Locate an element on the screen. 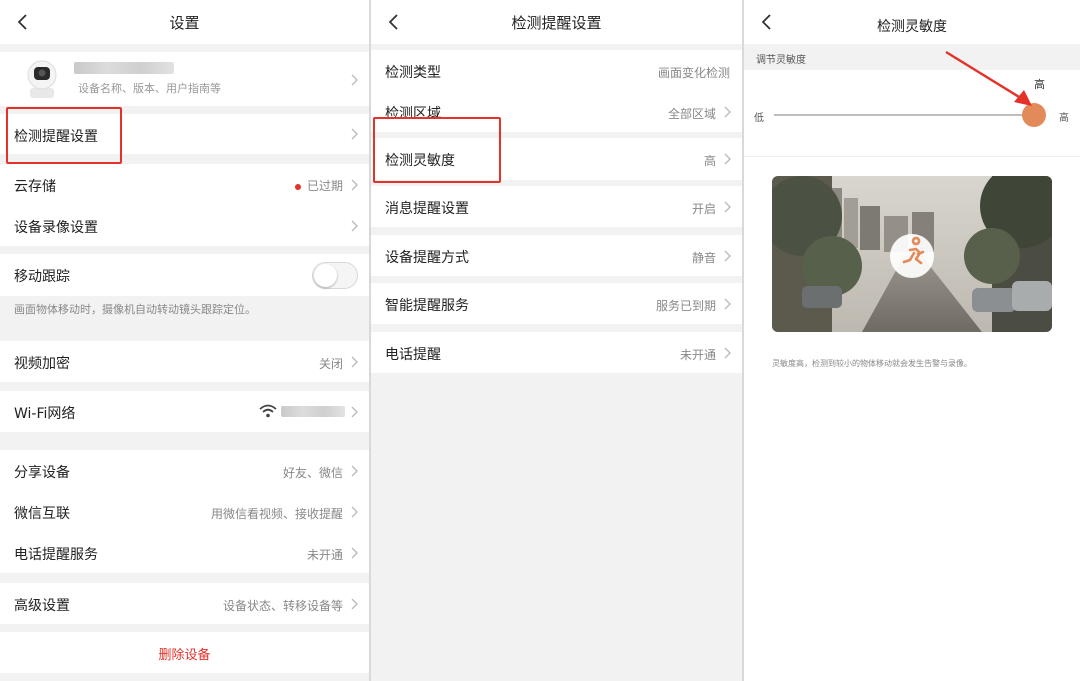 This screenshot has width=1080, height=681. wifi-name-redacted is located at coordinates (313, 411).